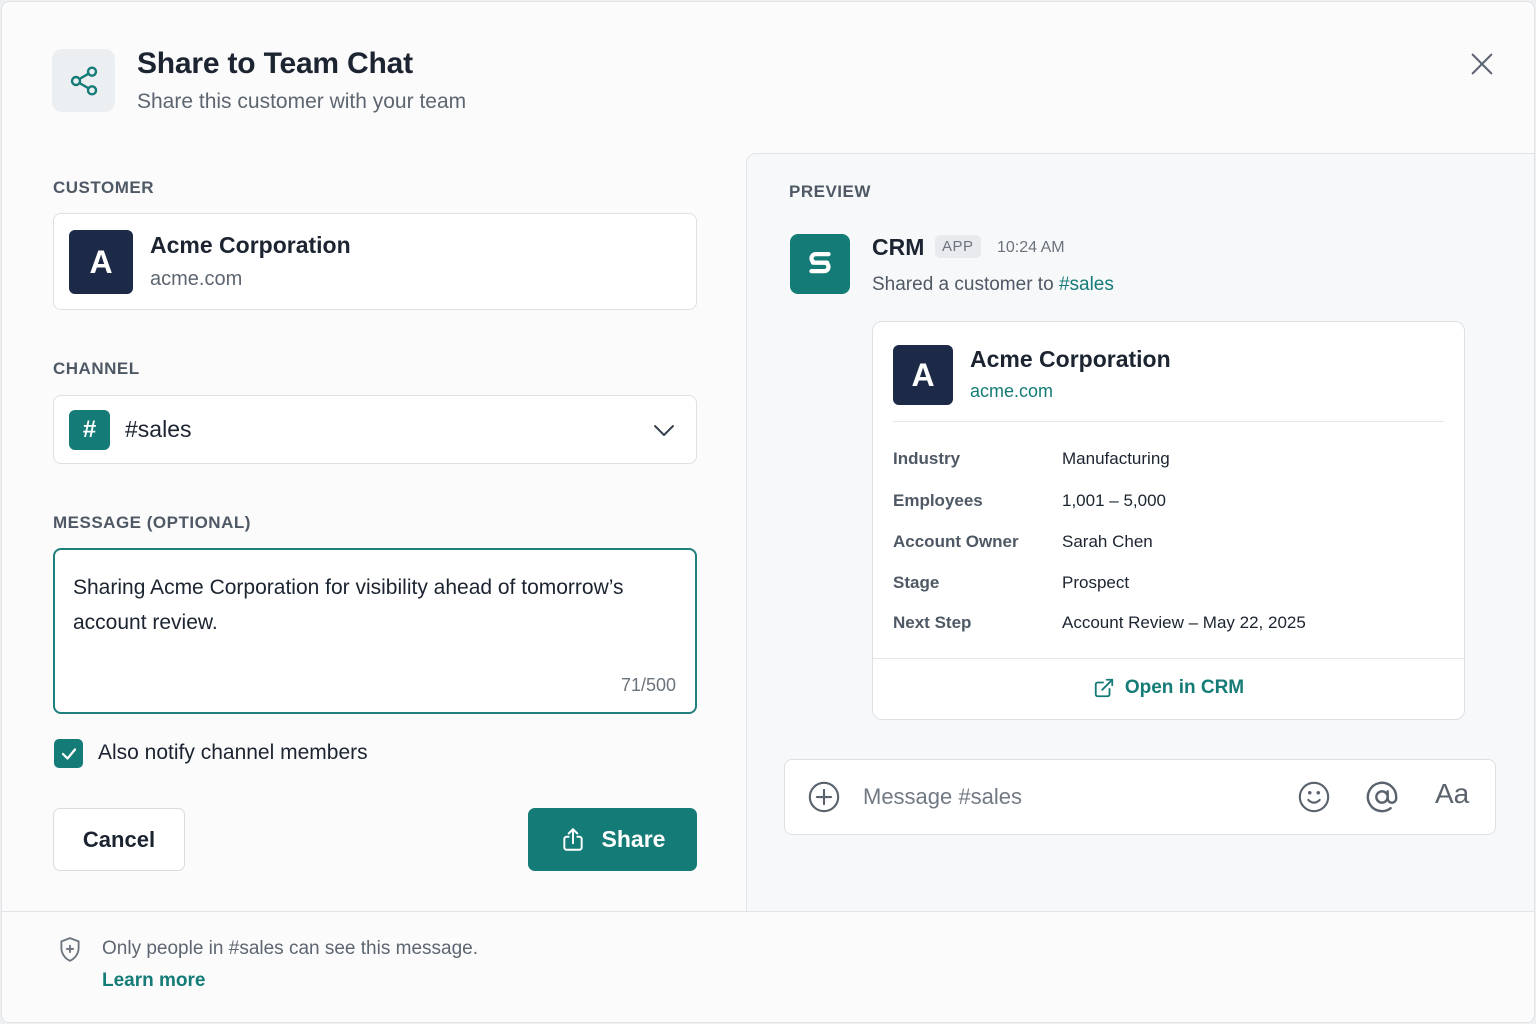  Describe the element at coordinates (938, 500) in the screenshot. I see `field-key: Employees` at that location.